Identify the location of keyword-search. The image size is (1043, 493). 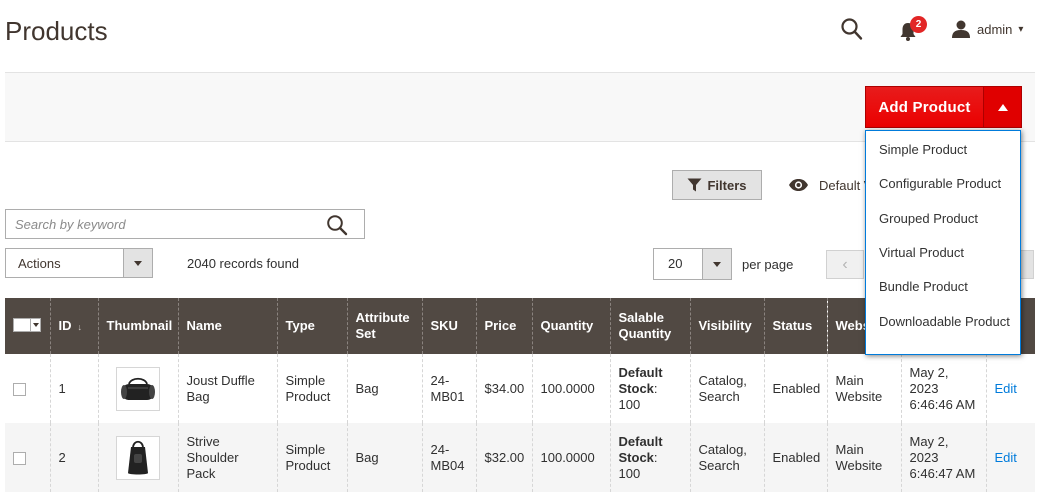
(185, 224).